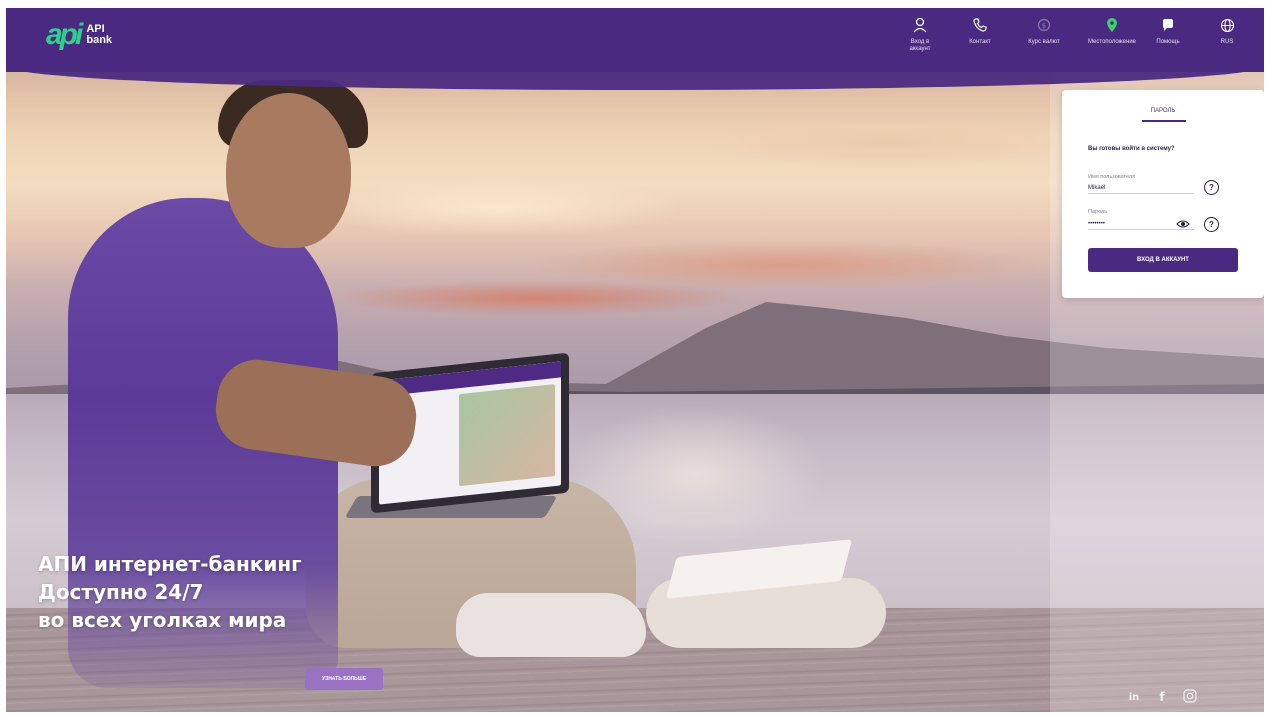 This screenshot has height=716, width=1266. Describe the element at coordinates (920, 45) in the screenshot. I see `nav-login-label: Вход в аккаунт` at that location.